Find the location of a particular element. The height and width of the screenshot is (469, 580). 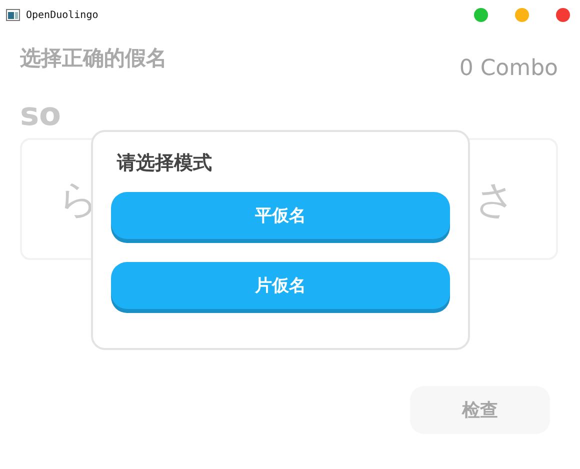

dialog-title: 请选择模式 is located at coordinates (165, 163).